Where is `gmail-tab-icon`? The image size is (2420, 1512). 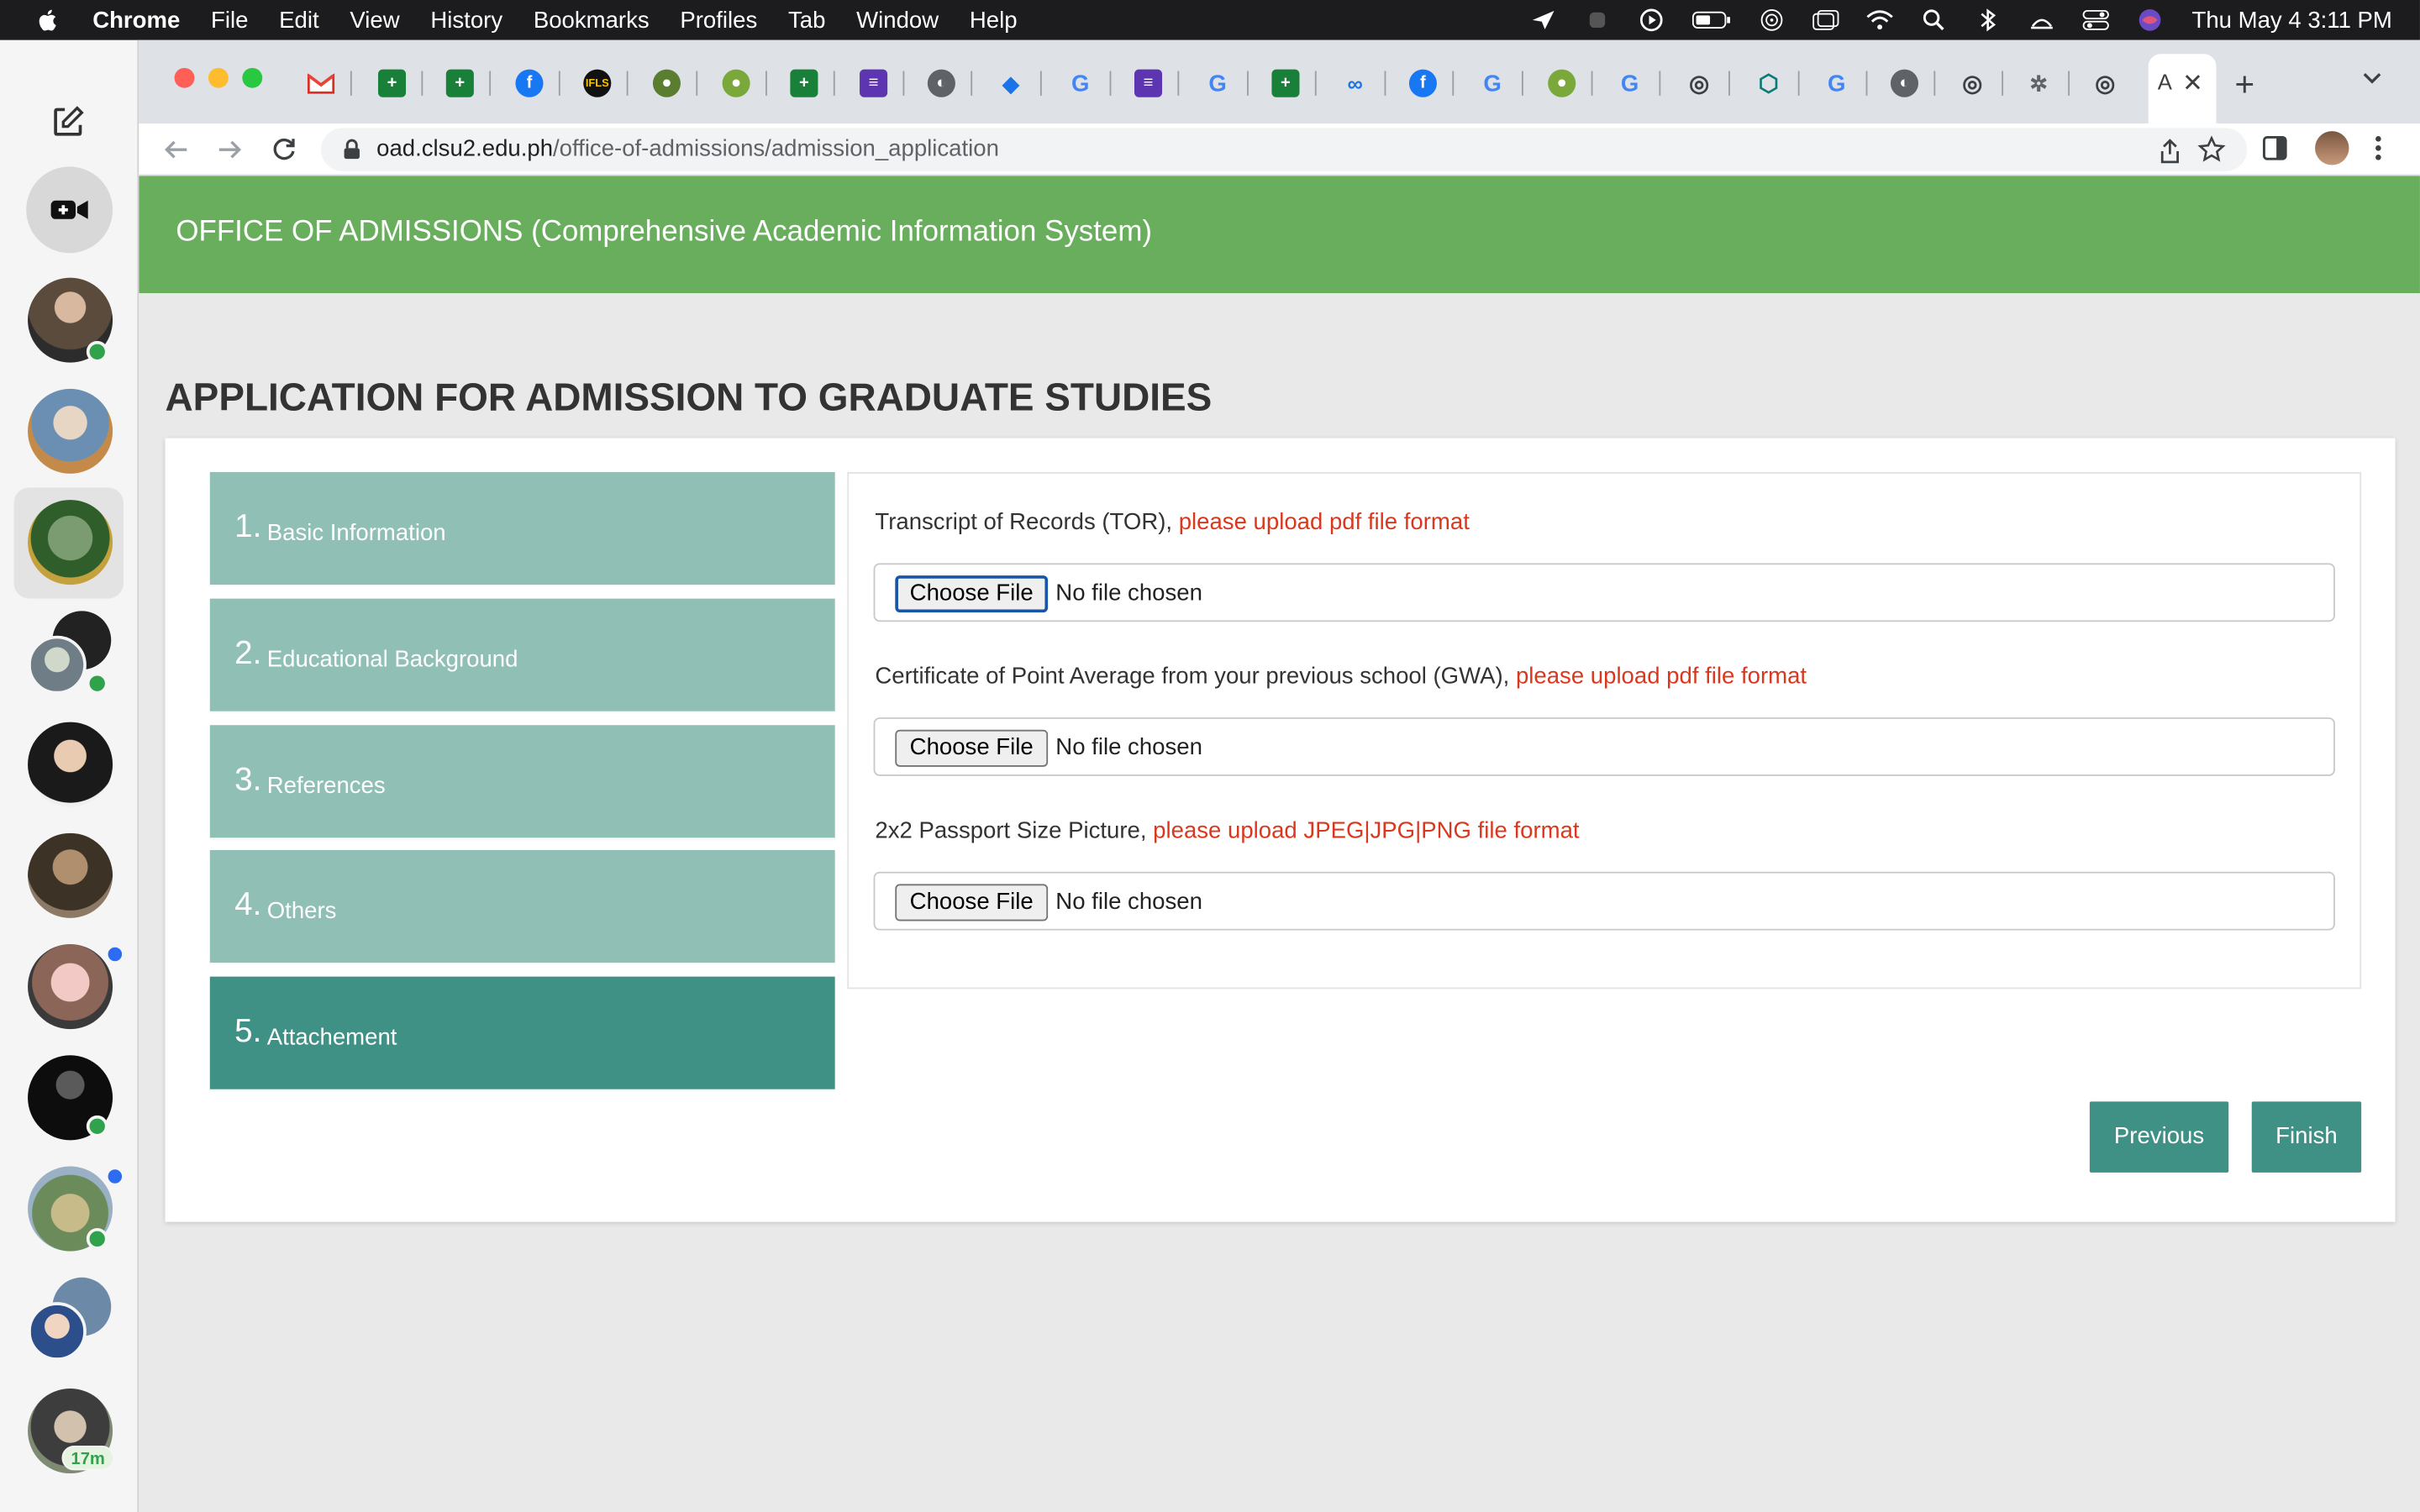
gmail-tab-icon is located at coordinates (321, 83).